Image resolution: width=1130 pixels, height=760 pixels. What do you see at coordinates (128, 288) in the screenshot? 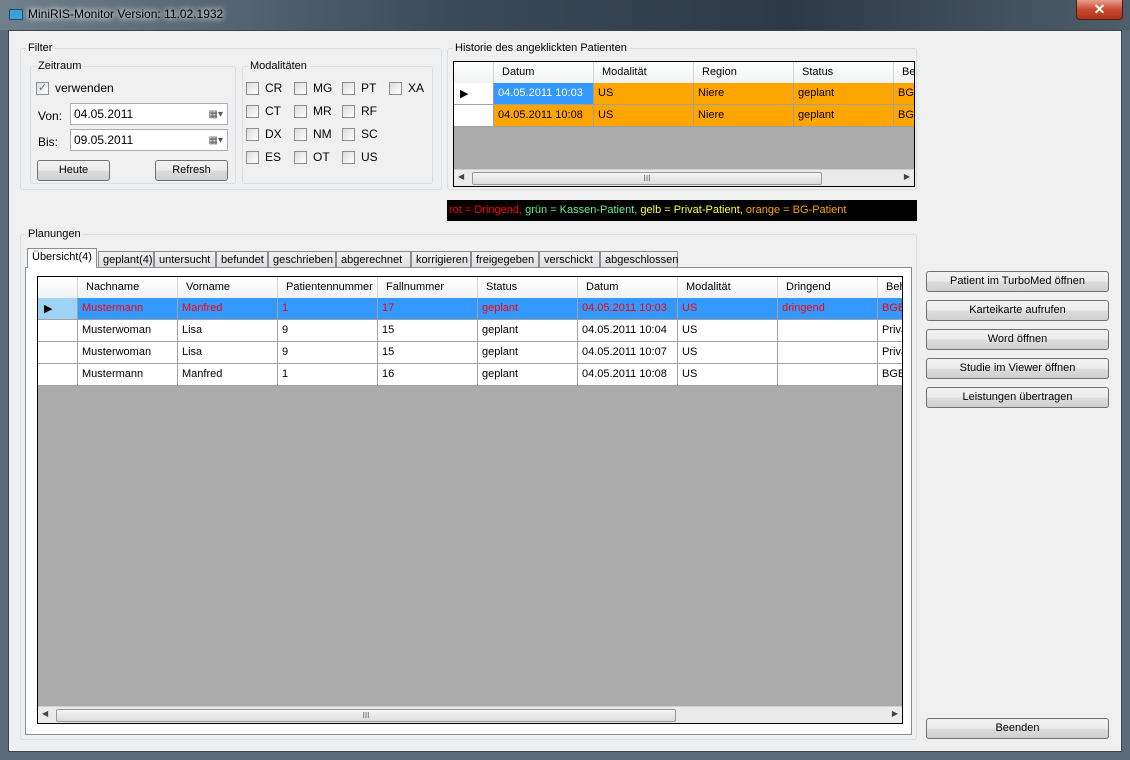
I see `column-header: Nachname` at bounding box center [128, 288].